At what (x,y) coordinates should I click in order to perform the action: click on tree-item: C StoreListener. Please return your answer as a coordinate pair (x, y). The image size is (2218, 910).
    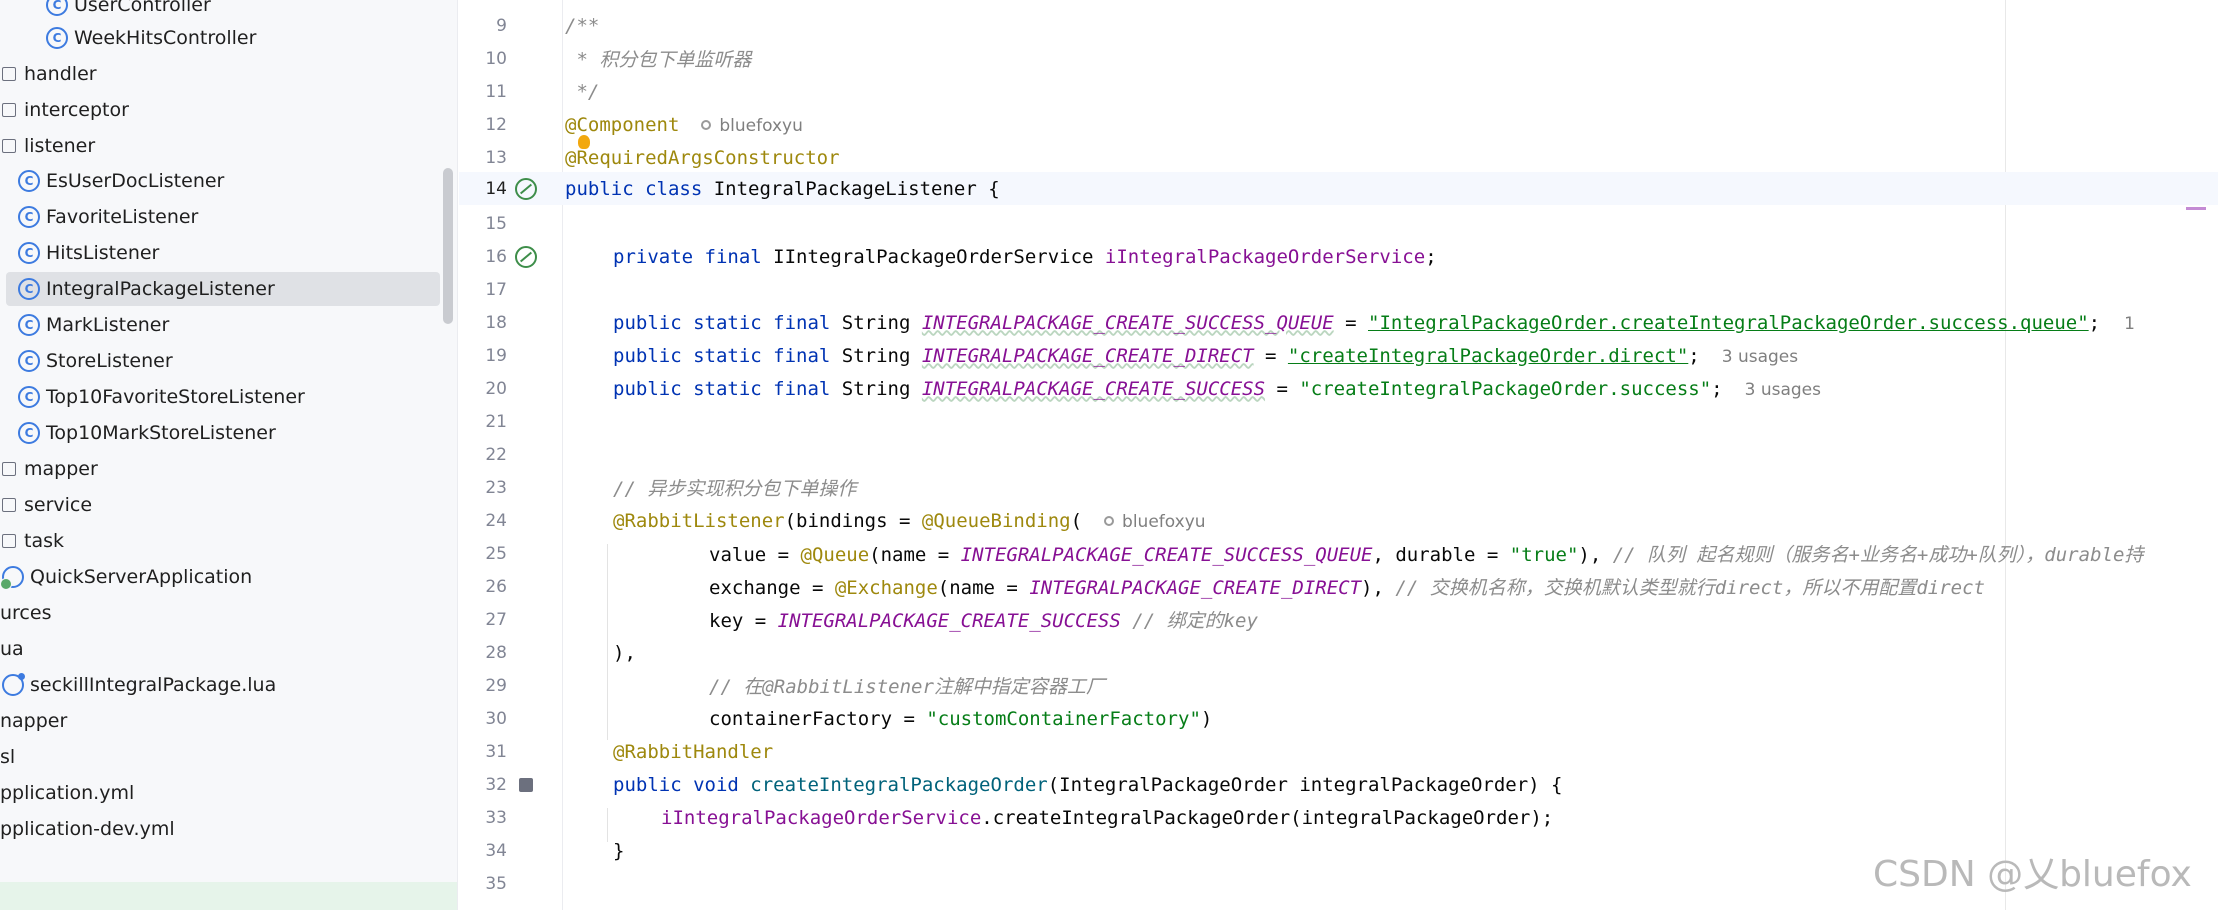
    Looking at the image, I should click on (221, 361).